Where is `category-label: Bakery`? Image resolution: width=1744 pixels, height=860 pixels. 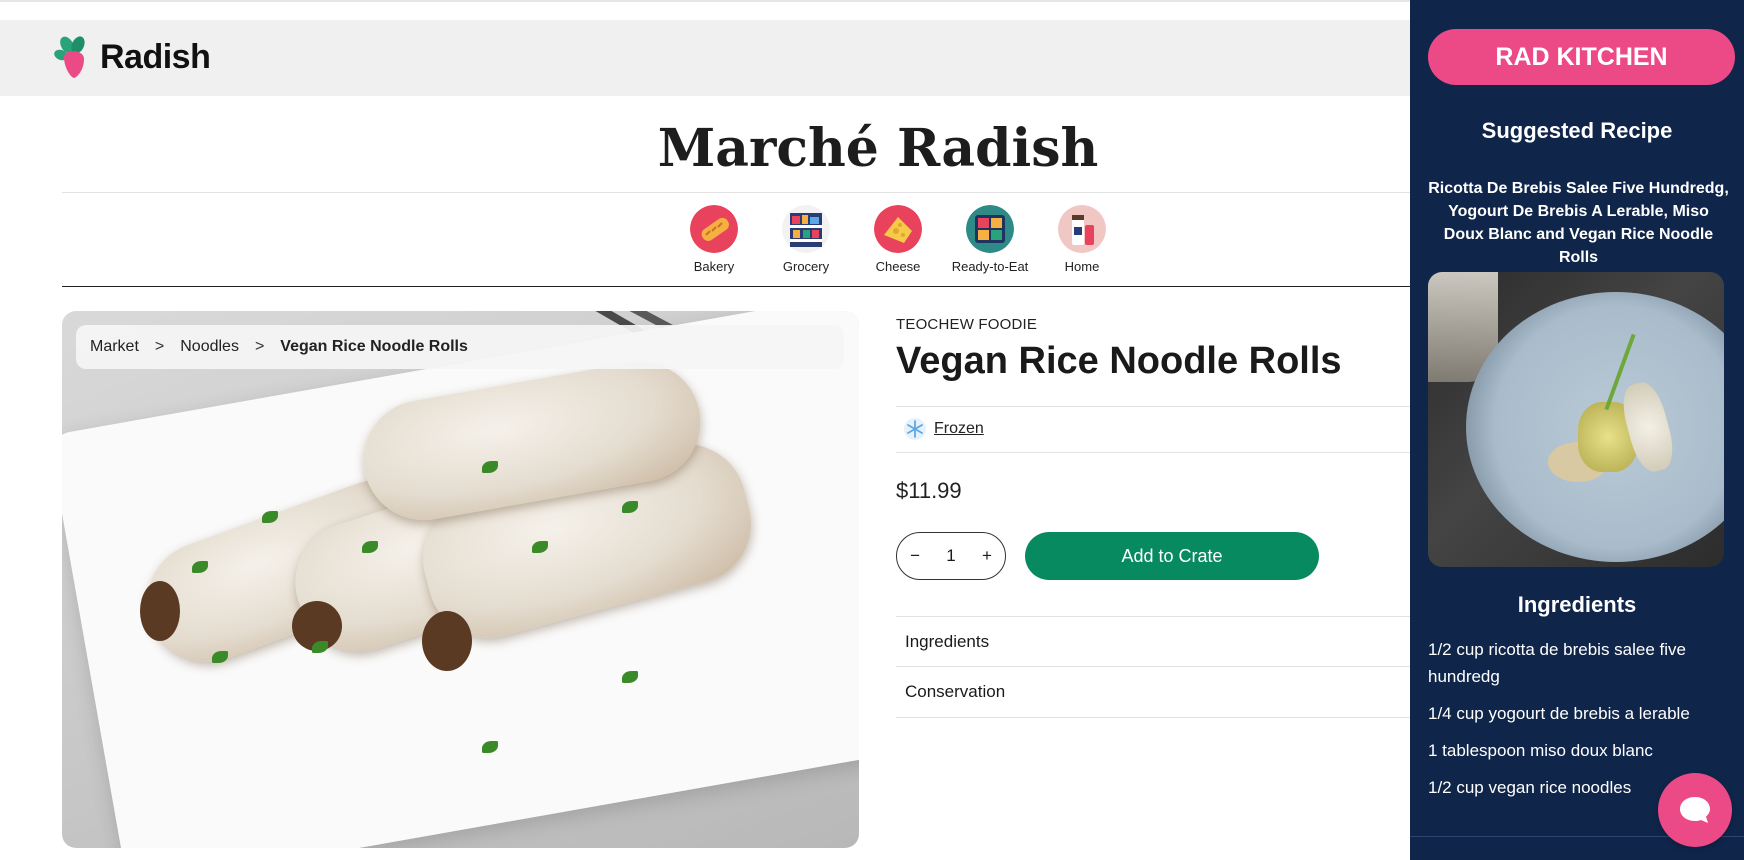
category-label: Bakery is located at coordinates (714, 266).